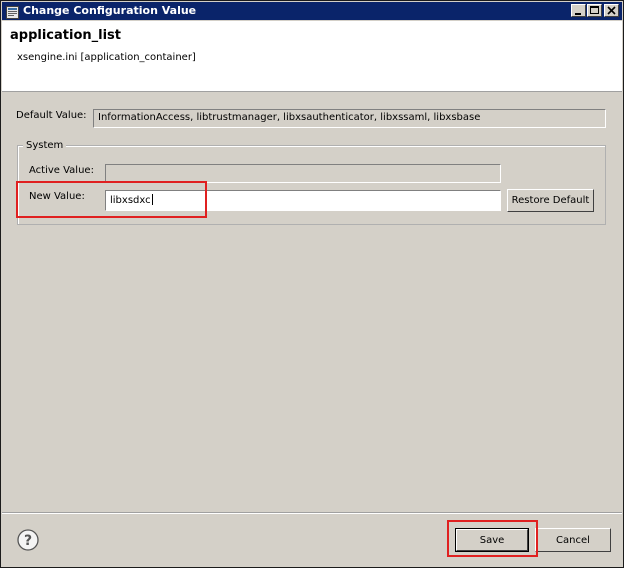 This screenshot has width=624, height=568. I want to click on save-button: Save, so click(492, 540).